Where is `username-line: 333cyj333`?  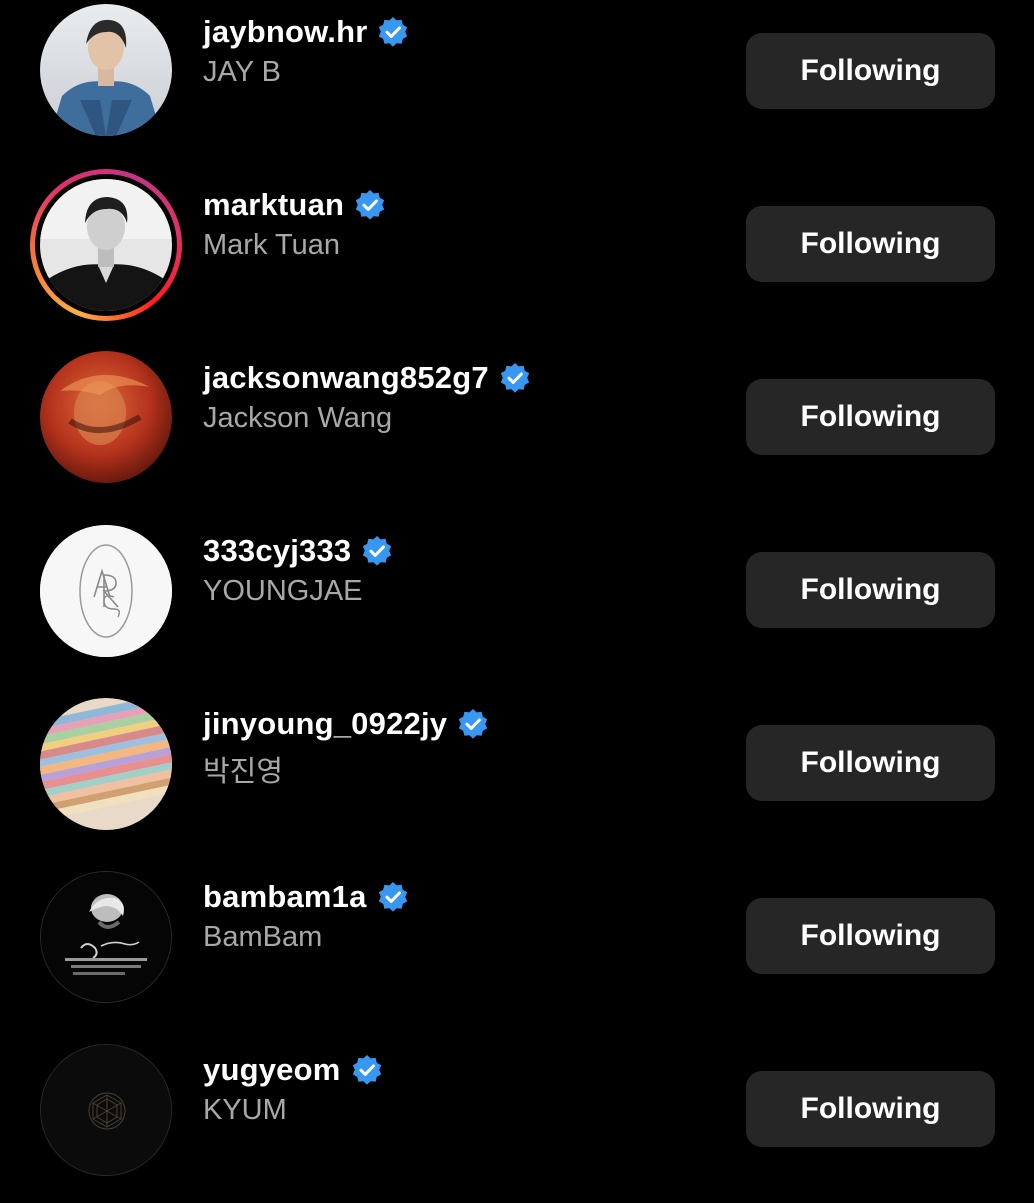
username-line: 333cyj333 is located at coordinates (298, 551).